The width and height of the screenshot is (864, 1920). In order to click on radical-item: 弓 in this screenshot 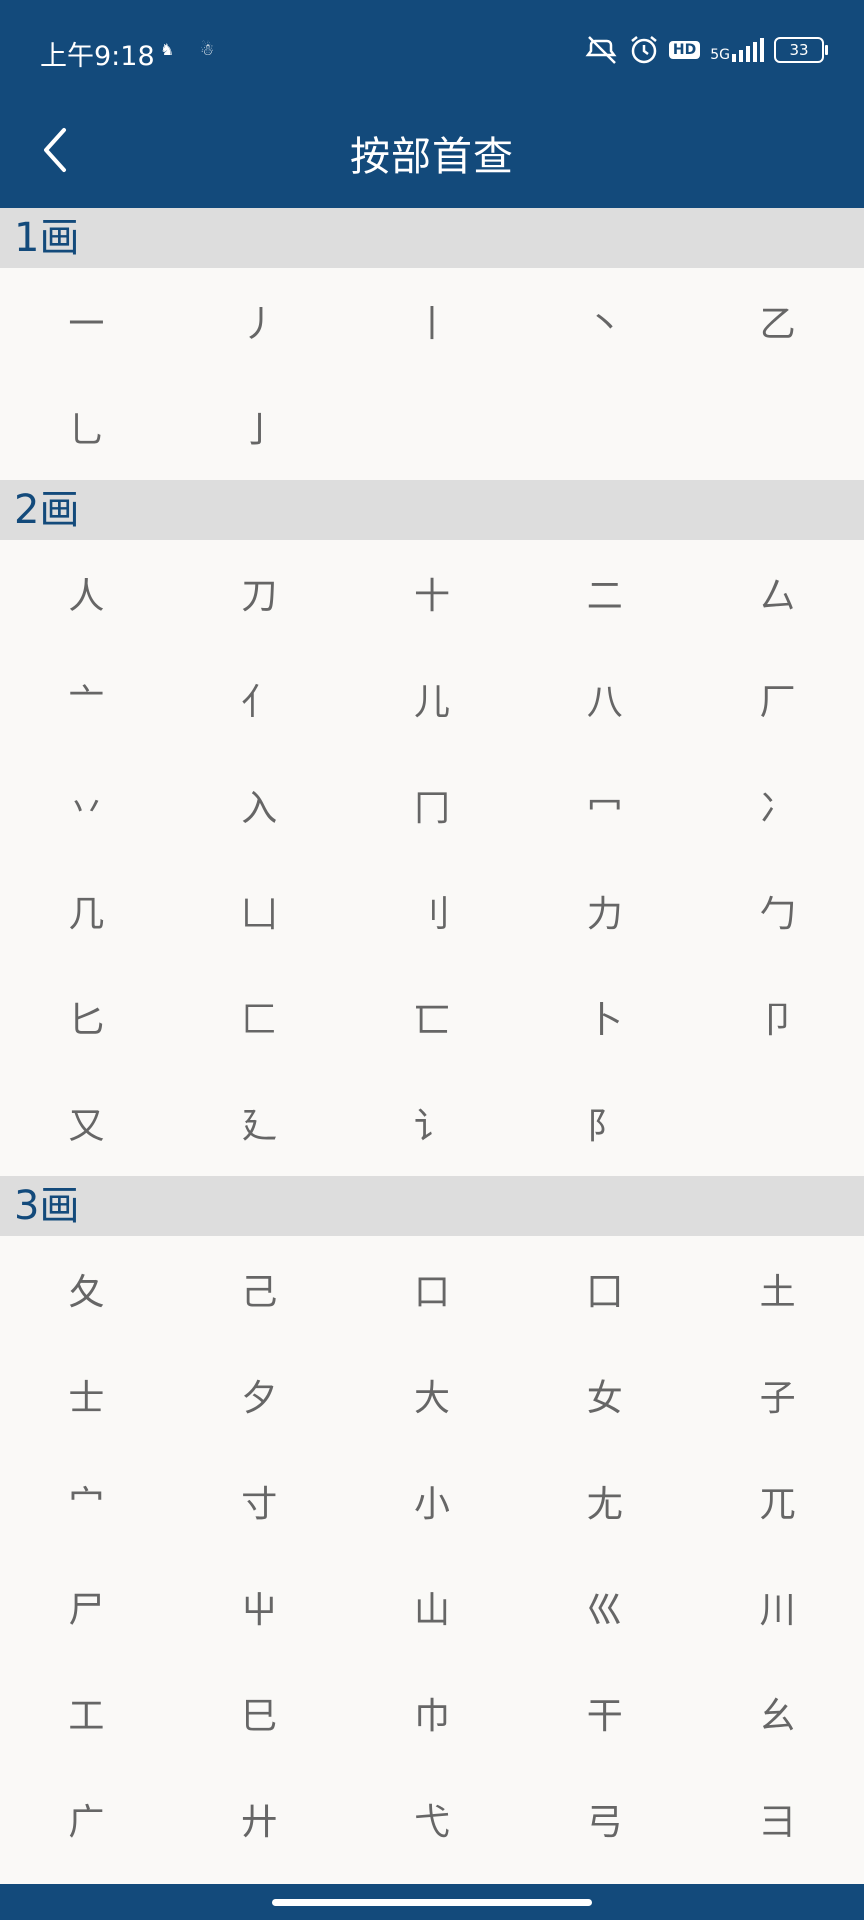, I will do `click(604, 1819)`.